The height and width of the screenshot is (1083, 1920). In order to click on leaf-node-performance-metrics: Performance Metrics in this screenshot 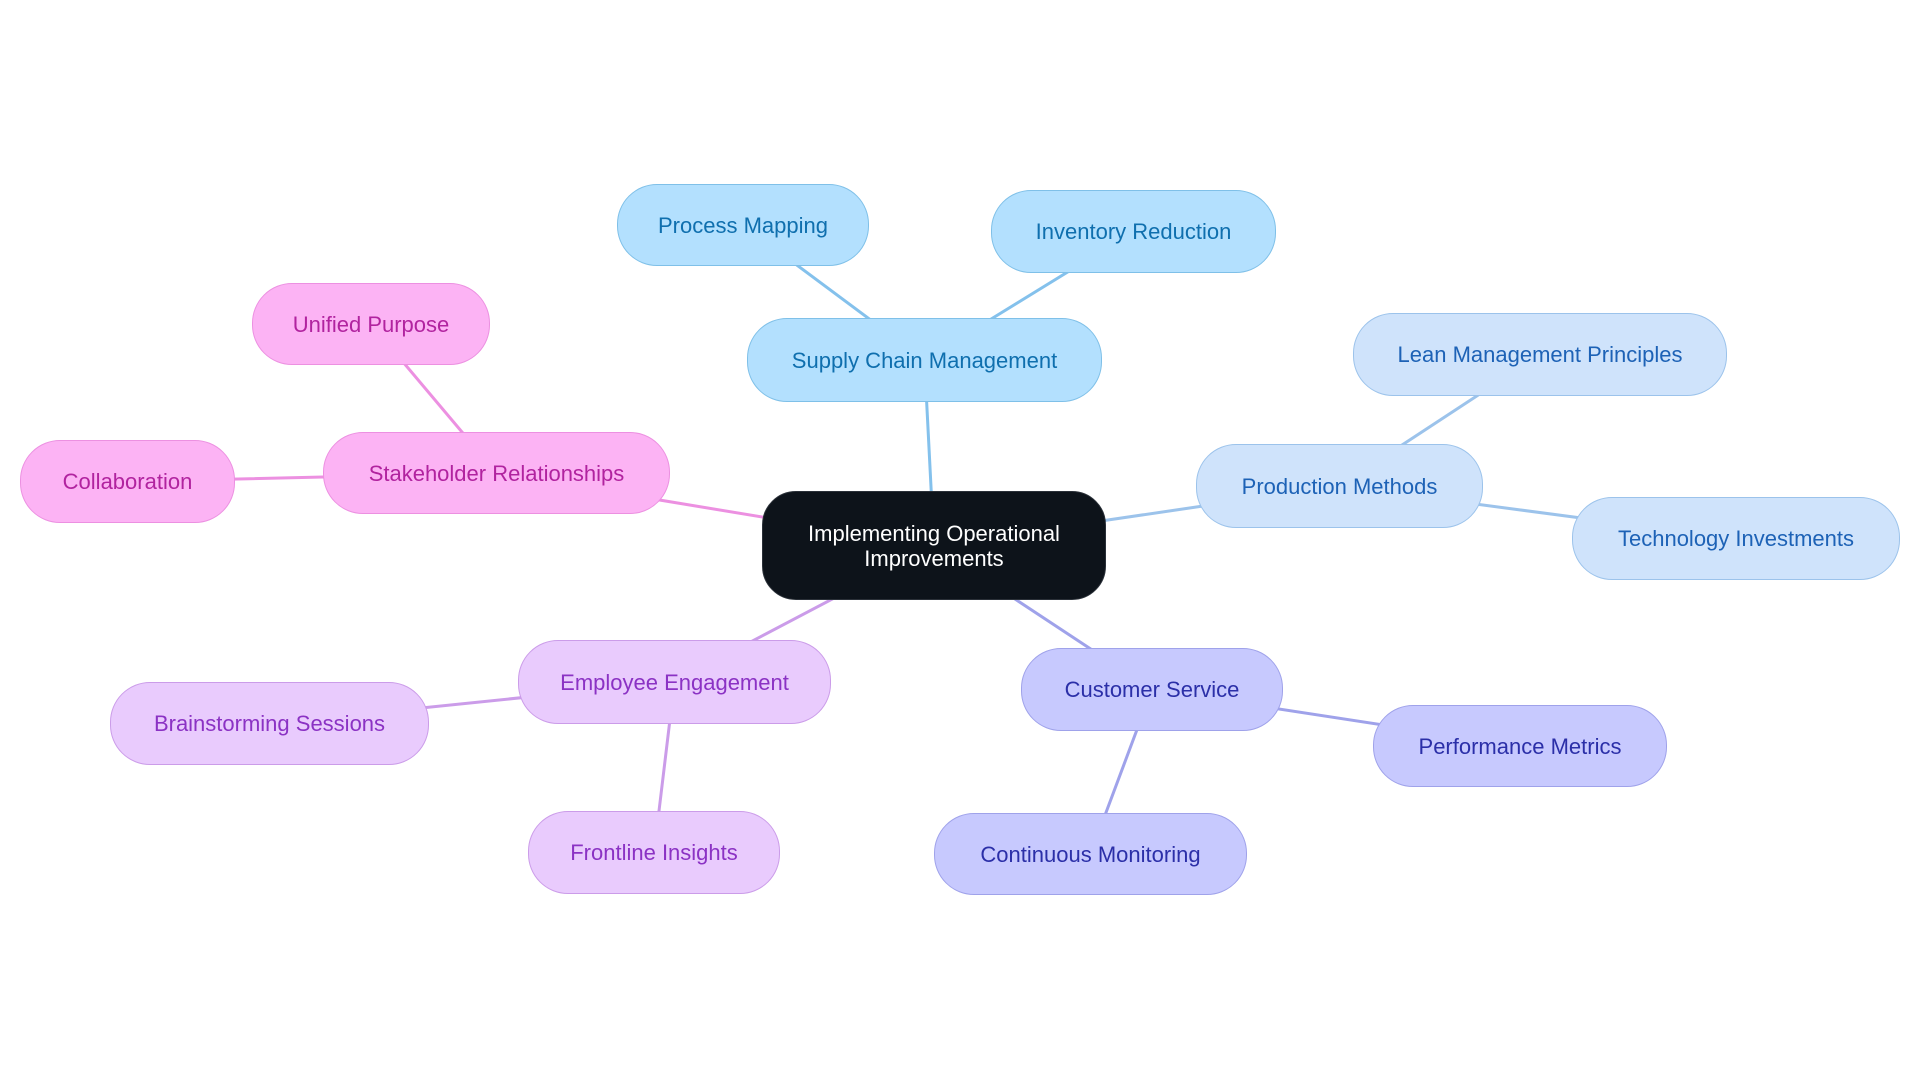, I will do `click(1520, 746)`.